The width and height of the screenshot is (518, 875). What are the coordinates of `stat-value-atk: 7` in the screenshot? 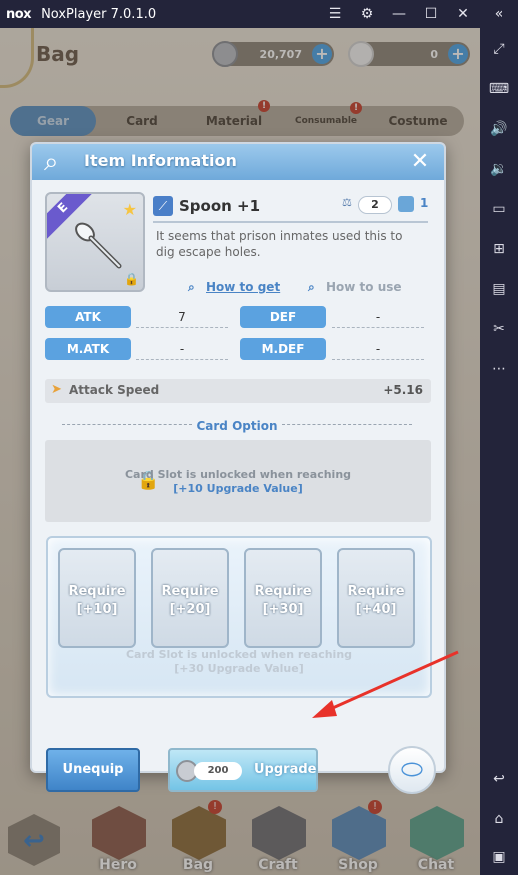 It's located at (182, 317).